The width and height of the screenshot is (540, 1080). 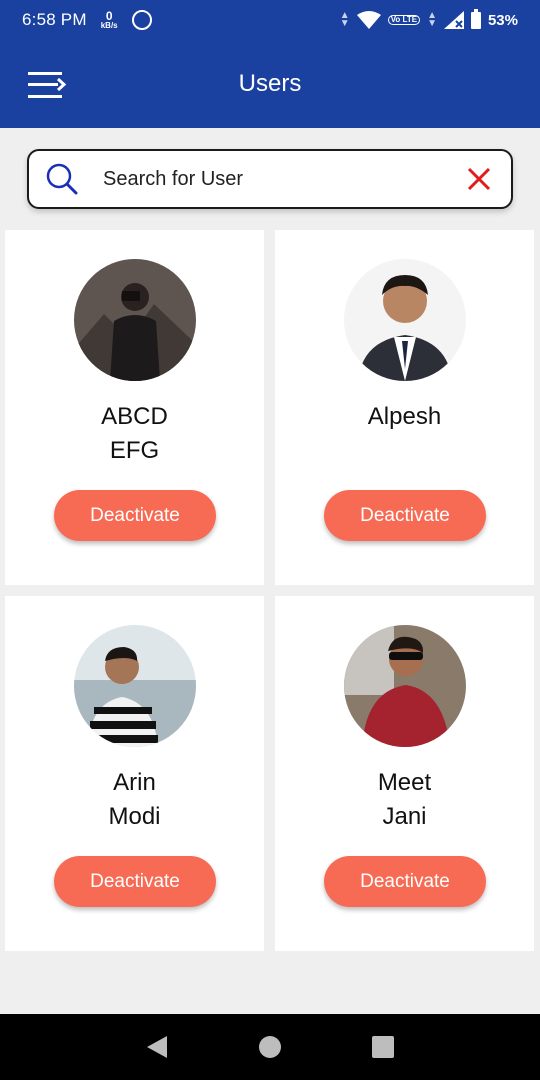 I want to click on home-circle-icon, so click(x=270, y=1047).